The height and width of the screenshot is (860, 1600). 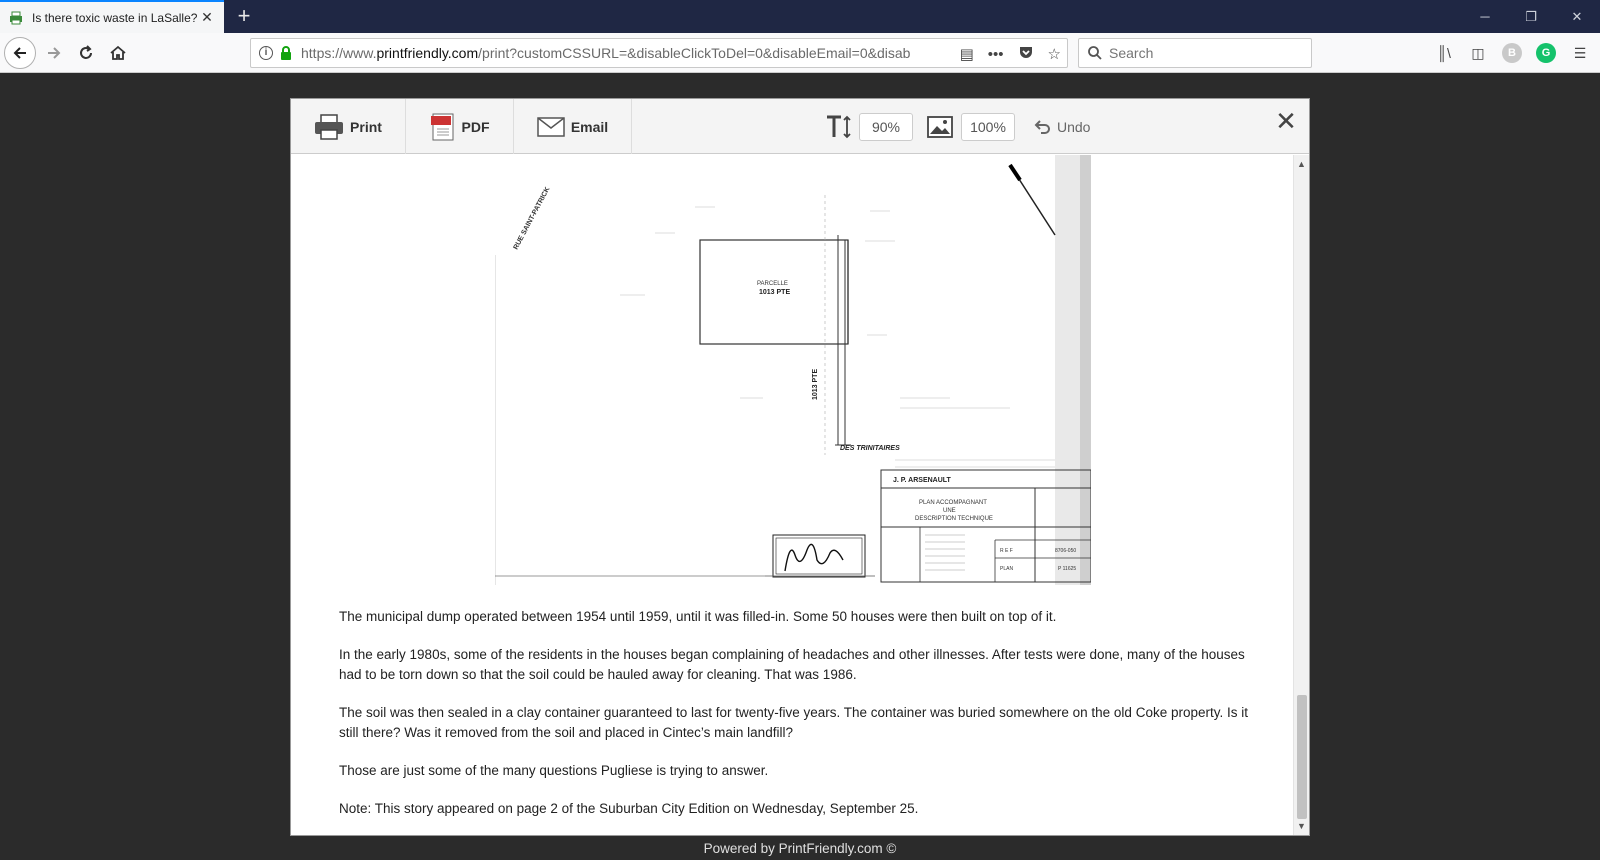 I want to click on printer-icon, so click(x=329, y=126).